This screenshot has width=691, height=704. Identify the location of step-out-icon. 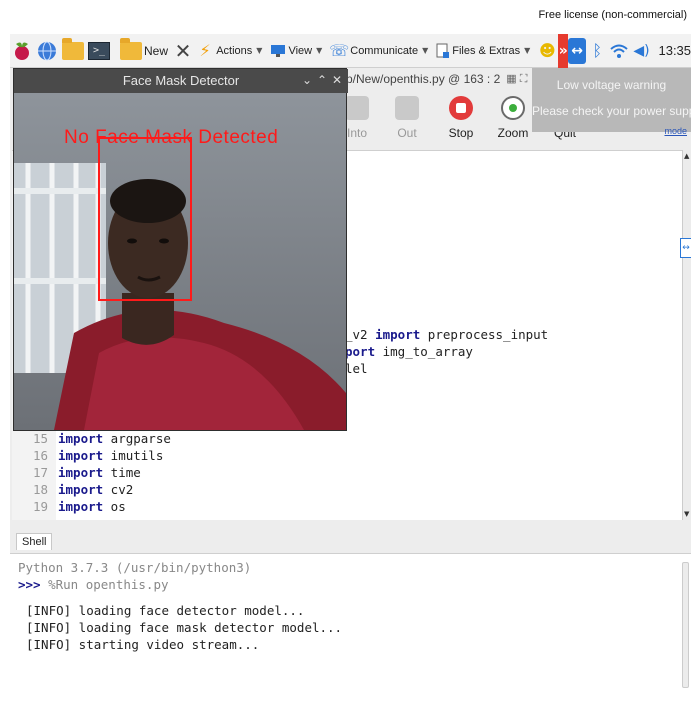
(407, 108).